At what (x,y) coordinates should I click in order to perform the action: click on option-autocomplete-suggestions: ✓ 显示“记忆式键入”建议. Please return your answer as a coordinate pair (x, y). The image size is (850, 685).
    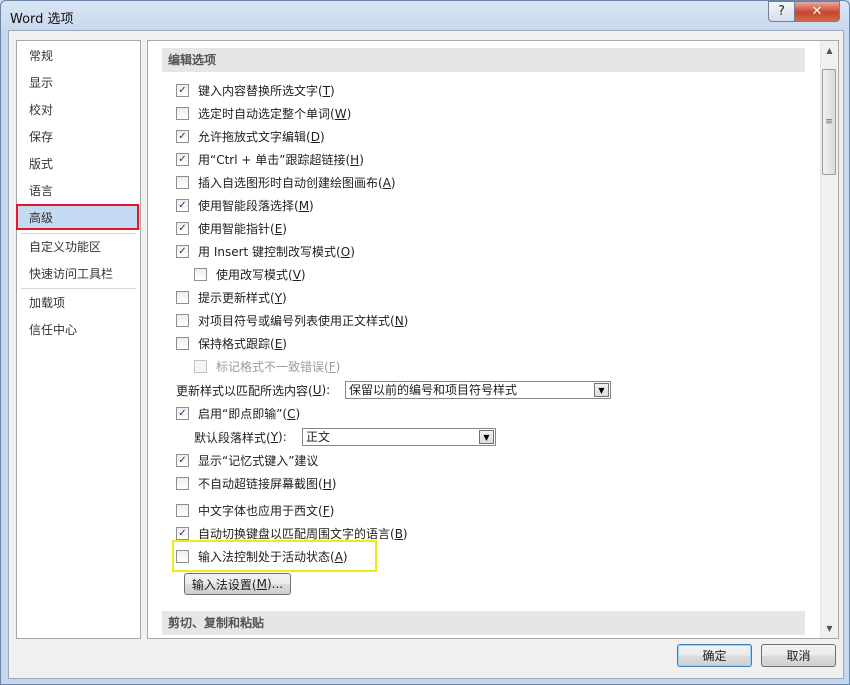
    Looking at the image, I should click on (247, 460).